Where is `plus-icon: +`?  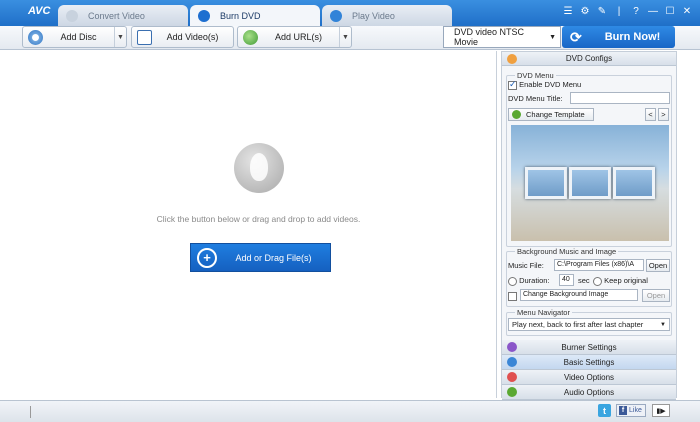
plus-icon: + is located at coordinates (207, 257).